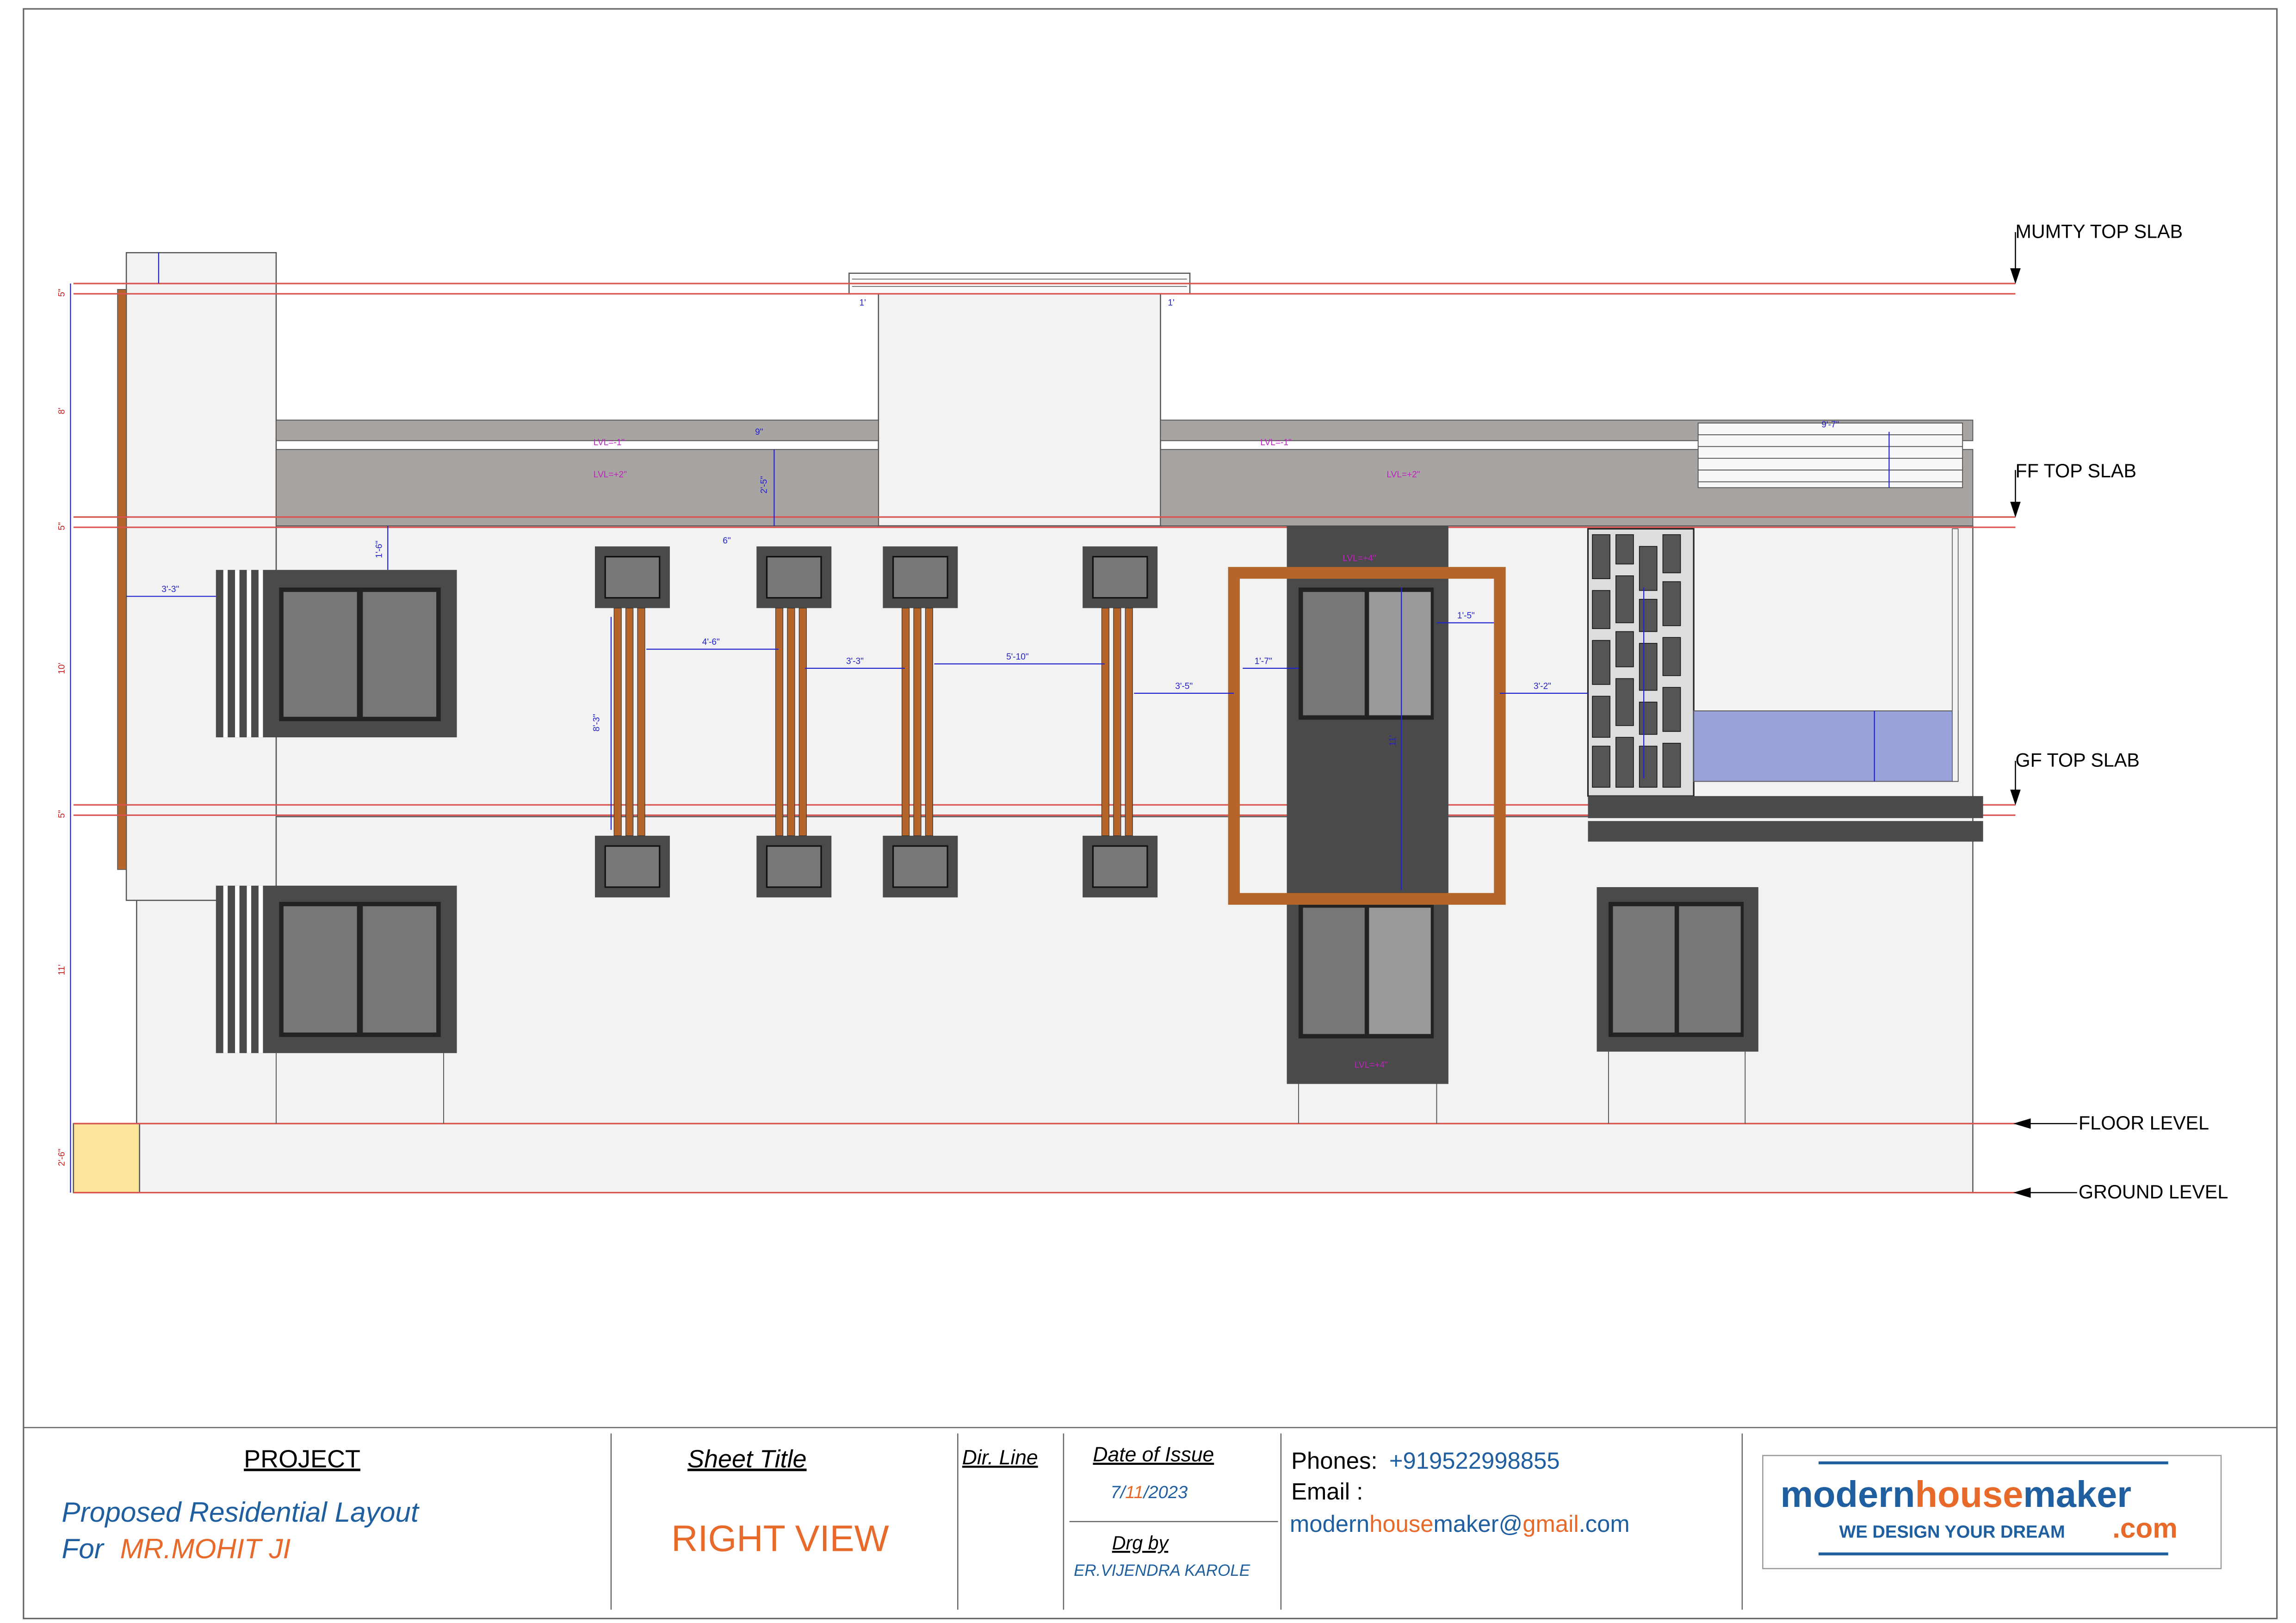 The image size is (2296, 1623). I want to click on dim-1-7: 1'-7", so click(1263, 661).